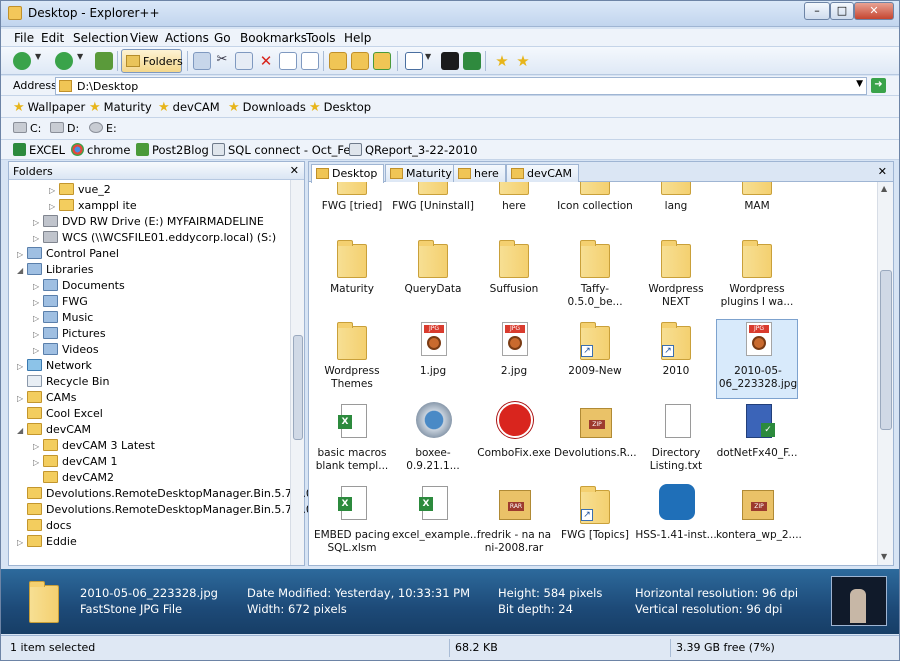  What do you see at coordinates (273, 38) in the screenshot?
I see `menu-bookmarks: Bookmarks` at bounding box center [273, 38].